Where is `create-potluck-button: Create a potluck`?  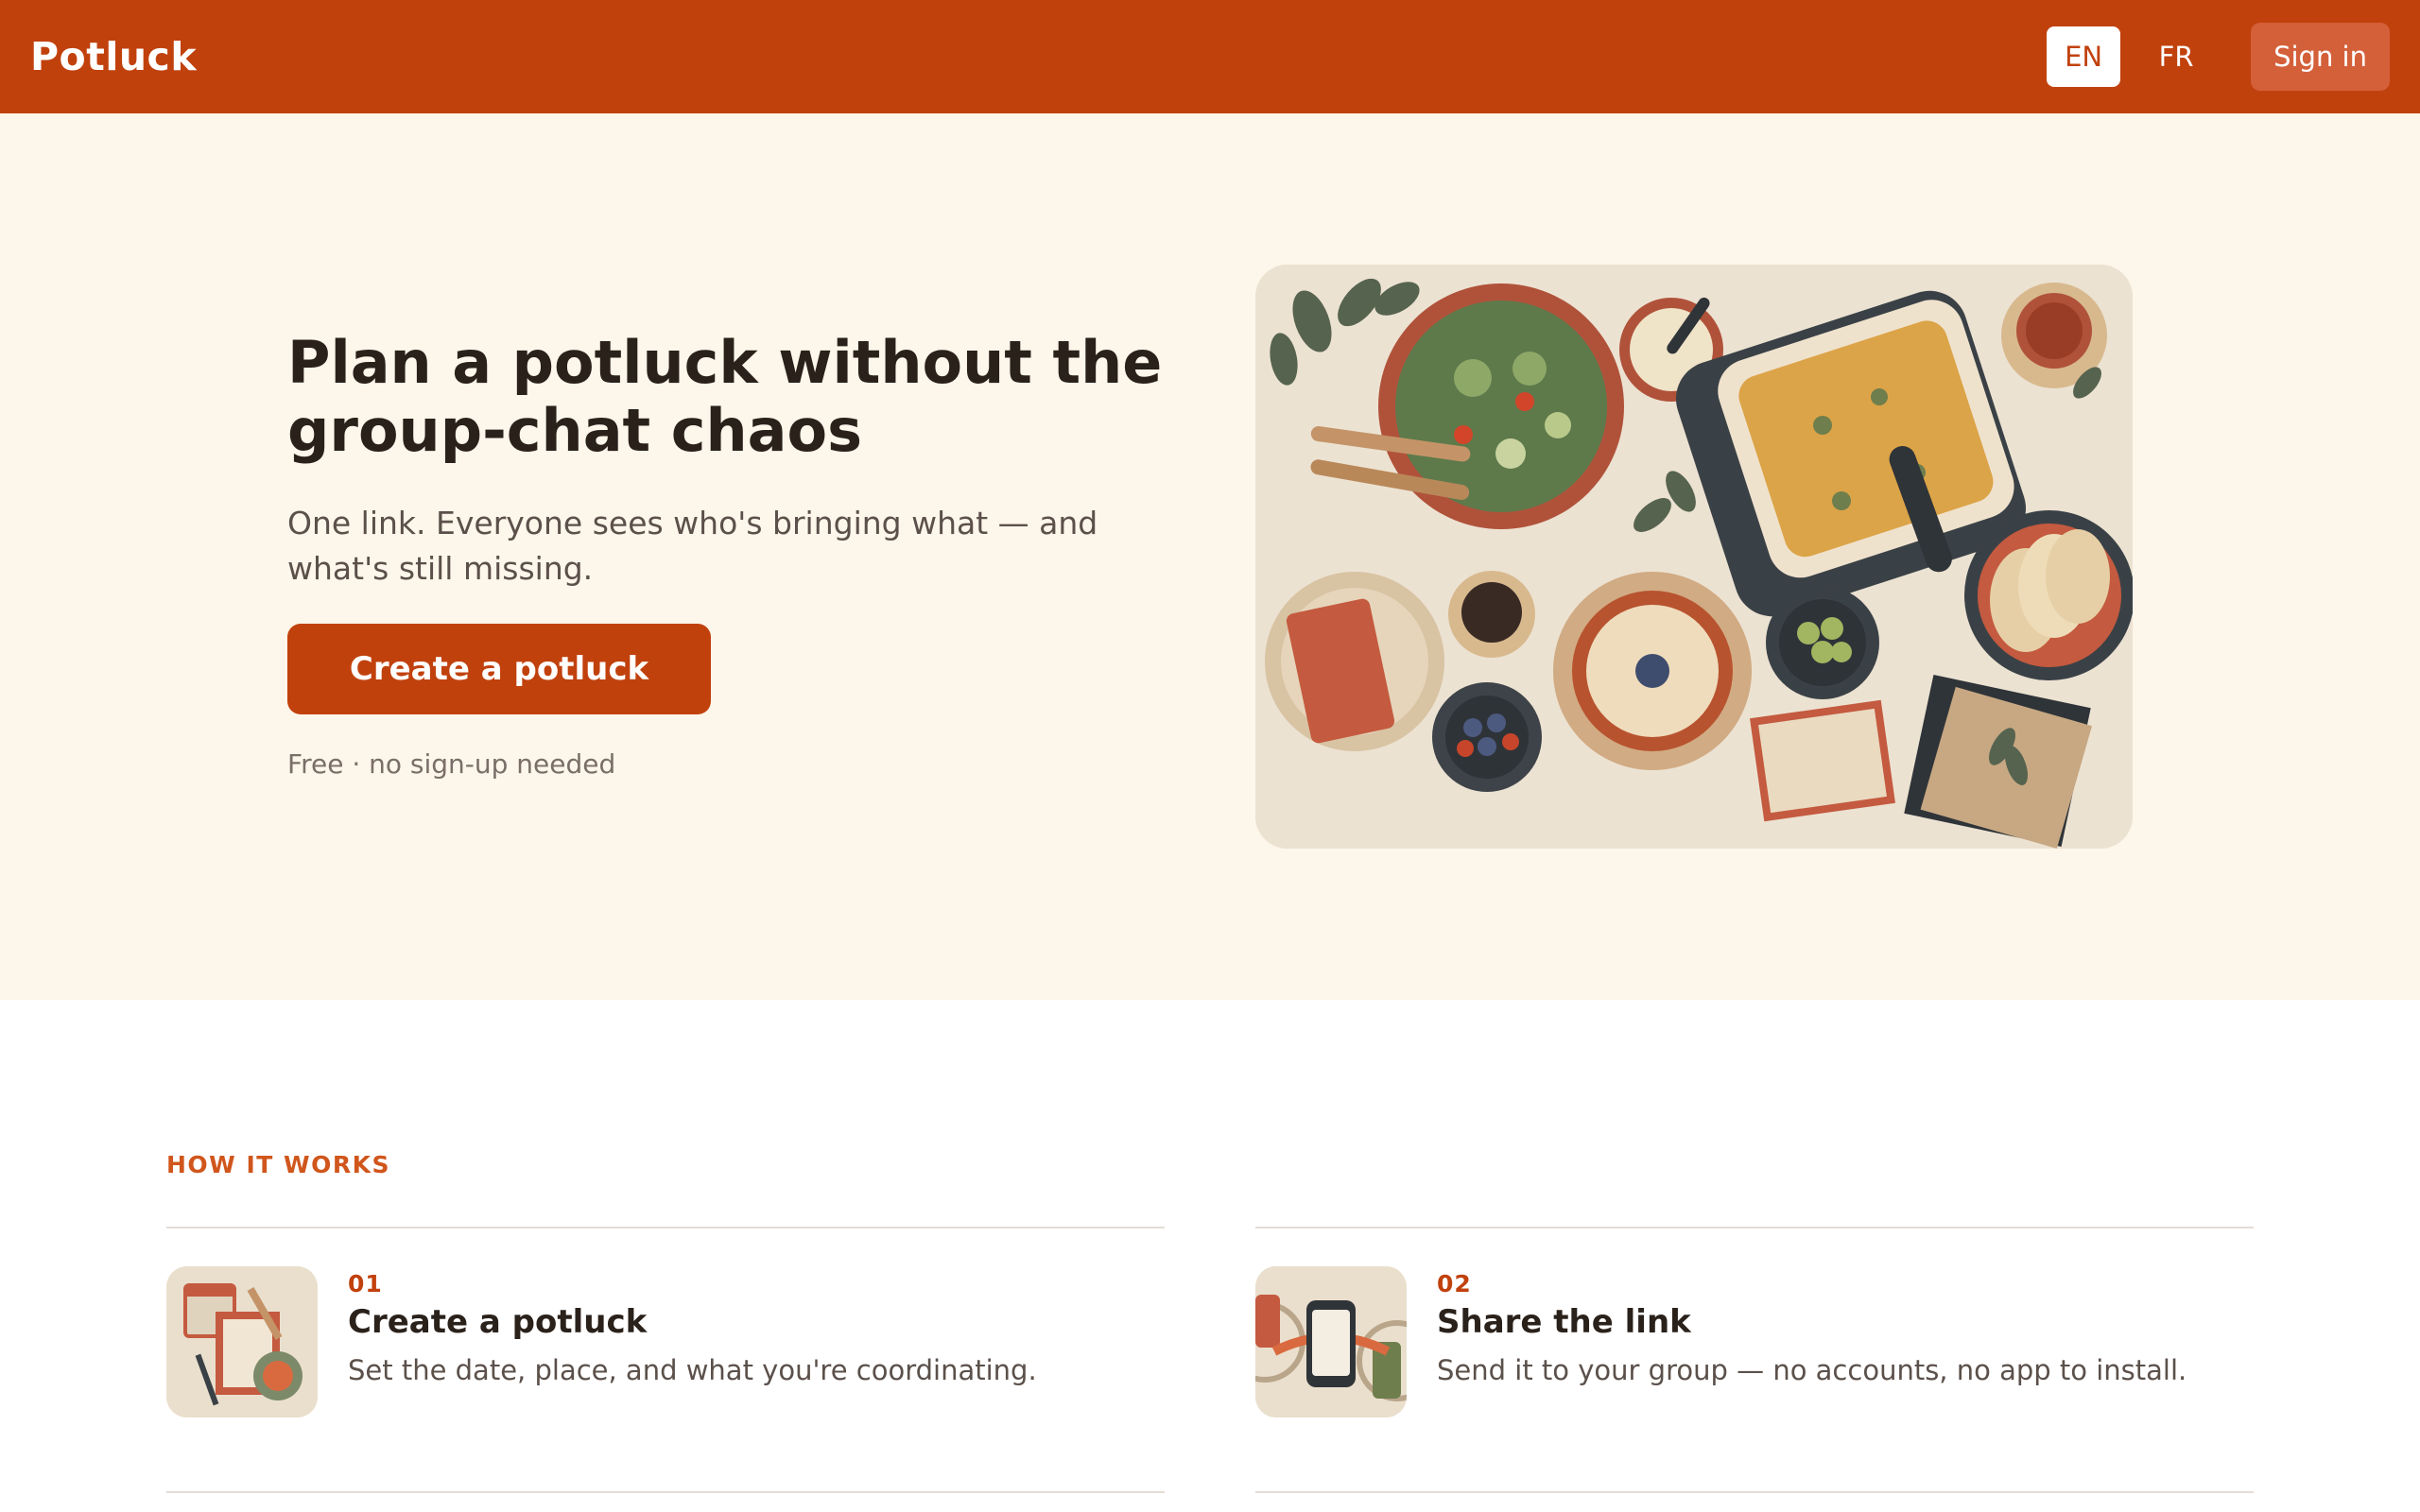
create-potluck-button: Create a potluck is located at coordinates (499, 669).